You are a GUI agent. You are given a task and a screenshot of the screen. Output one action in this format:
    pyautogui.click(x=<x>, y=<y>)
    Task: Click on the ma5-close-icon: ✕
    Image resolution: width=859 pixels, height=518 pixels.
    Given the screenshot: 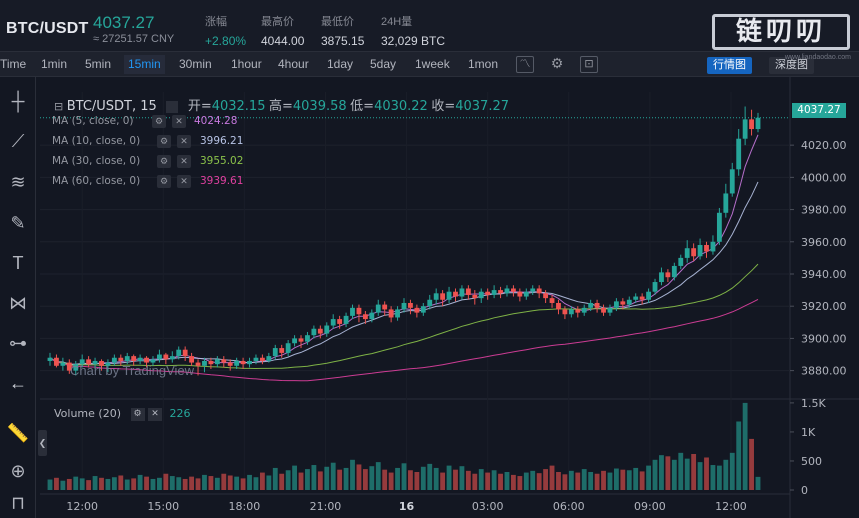 What is the action you would take?
    pyautogui.click(x=179, y=121)
    